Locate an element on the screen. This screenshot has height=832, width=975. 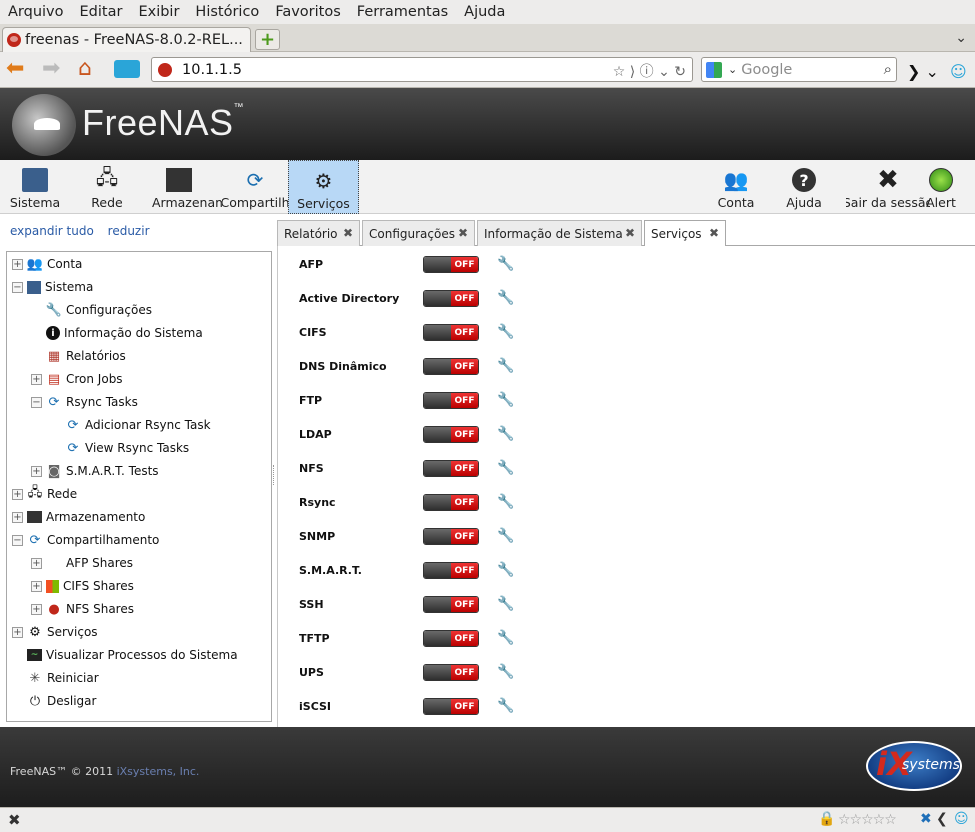
ixsystems-logo: iX systems is located at coordinates (914, 766).